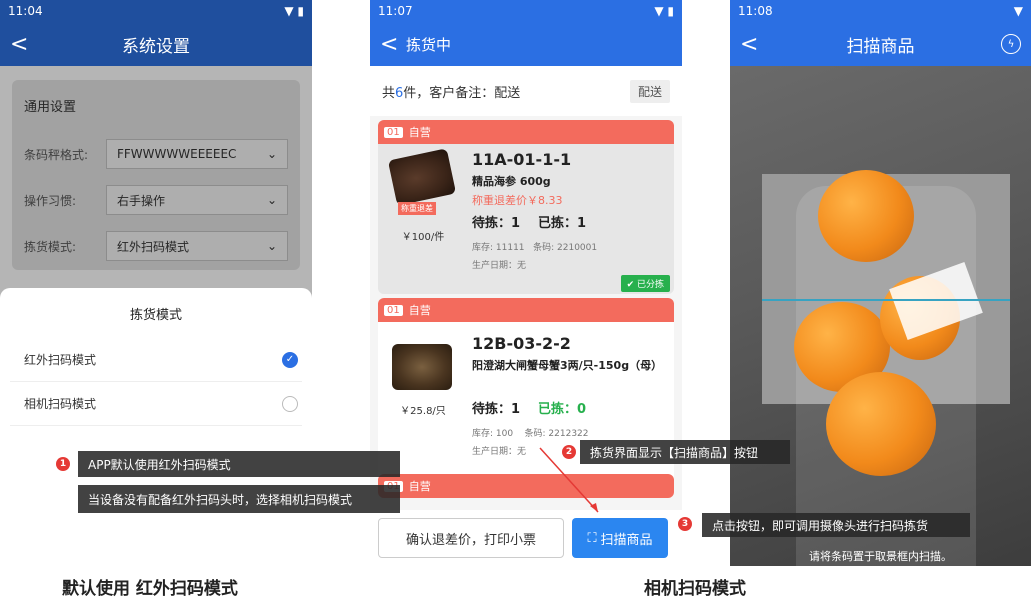 This screenshot has width=1031, height=600. I want to click on annotation-arrows, so click(569, 480).